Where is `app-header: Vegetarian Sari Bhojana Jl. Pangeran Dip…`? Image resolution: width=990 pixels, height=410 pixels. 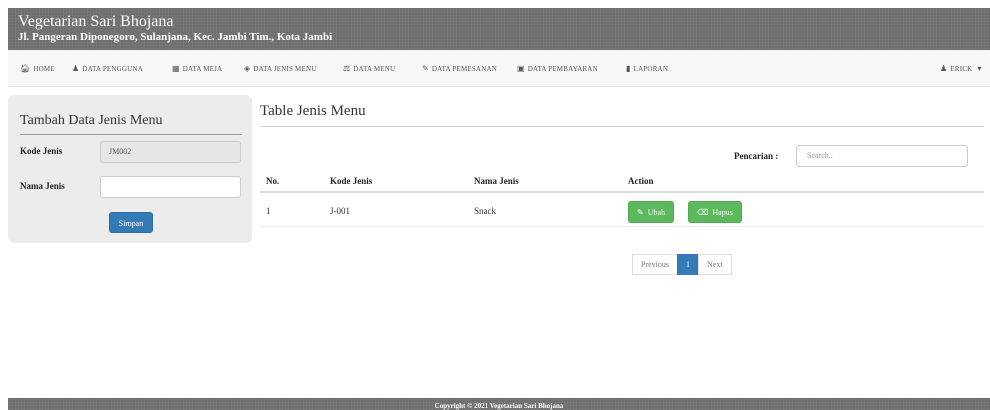
app-header: Vegetarian Sari Bhojana Jl. Pangeran Dip… is located at coordinates (499, 29).